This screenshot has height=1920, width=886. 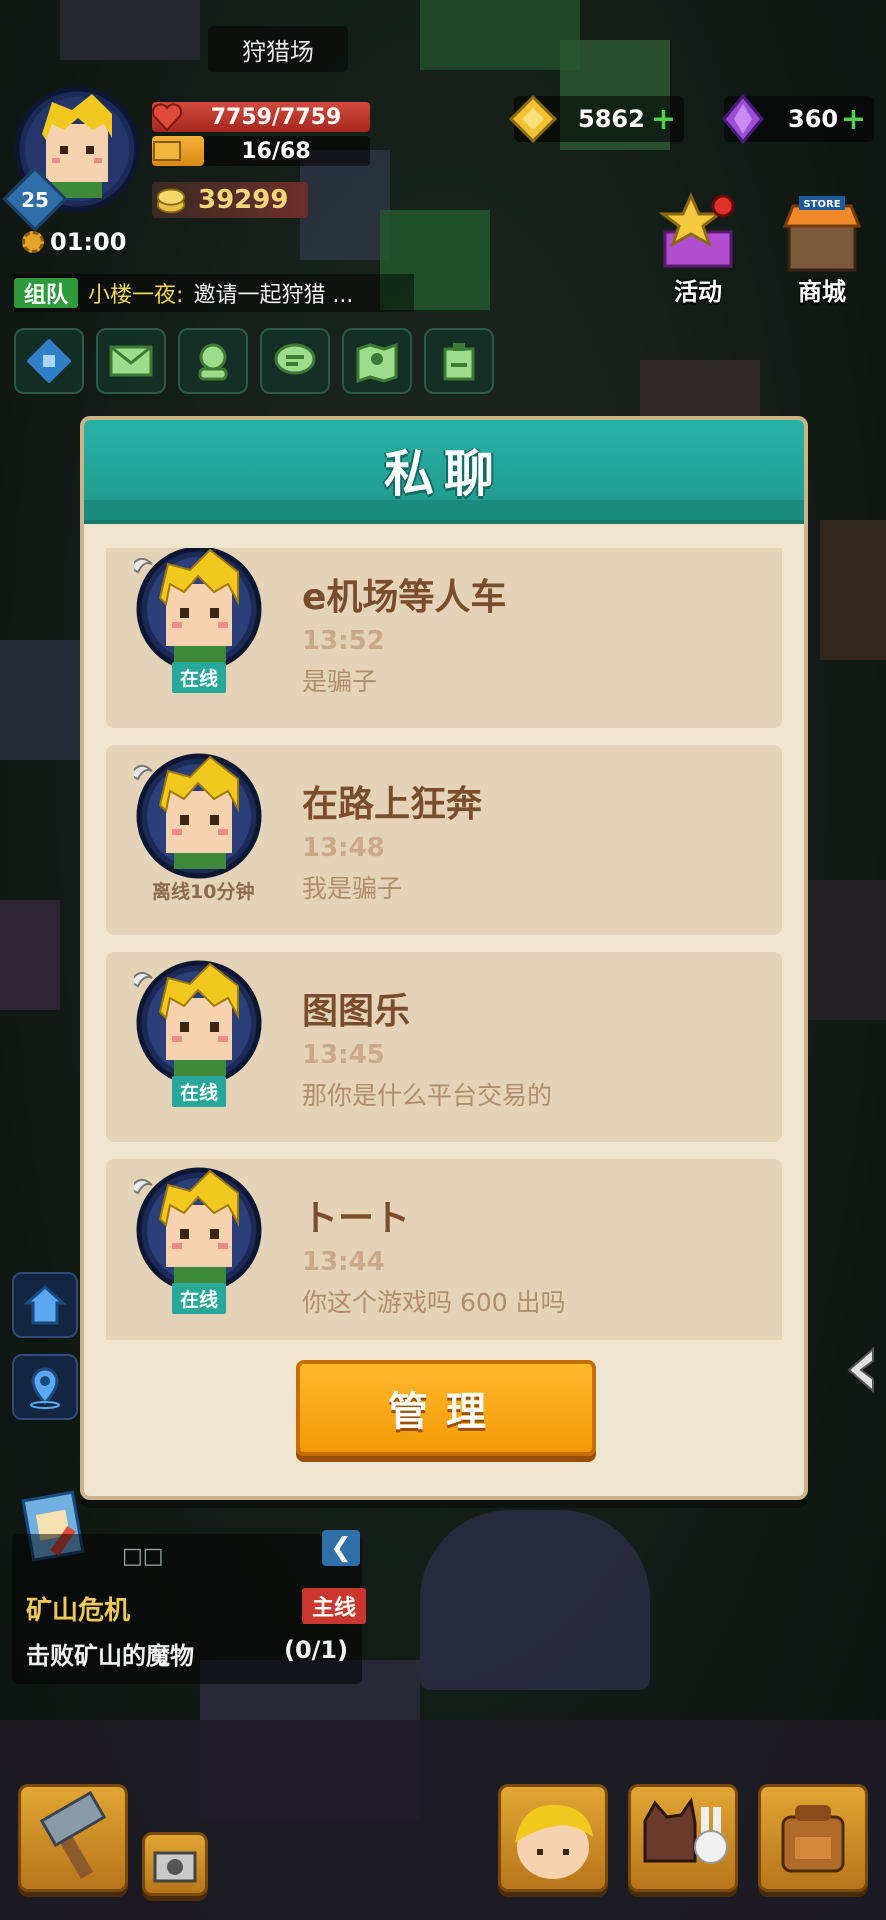 I want to click on energy-icon, so click(x=167, y=151).